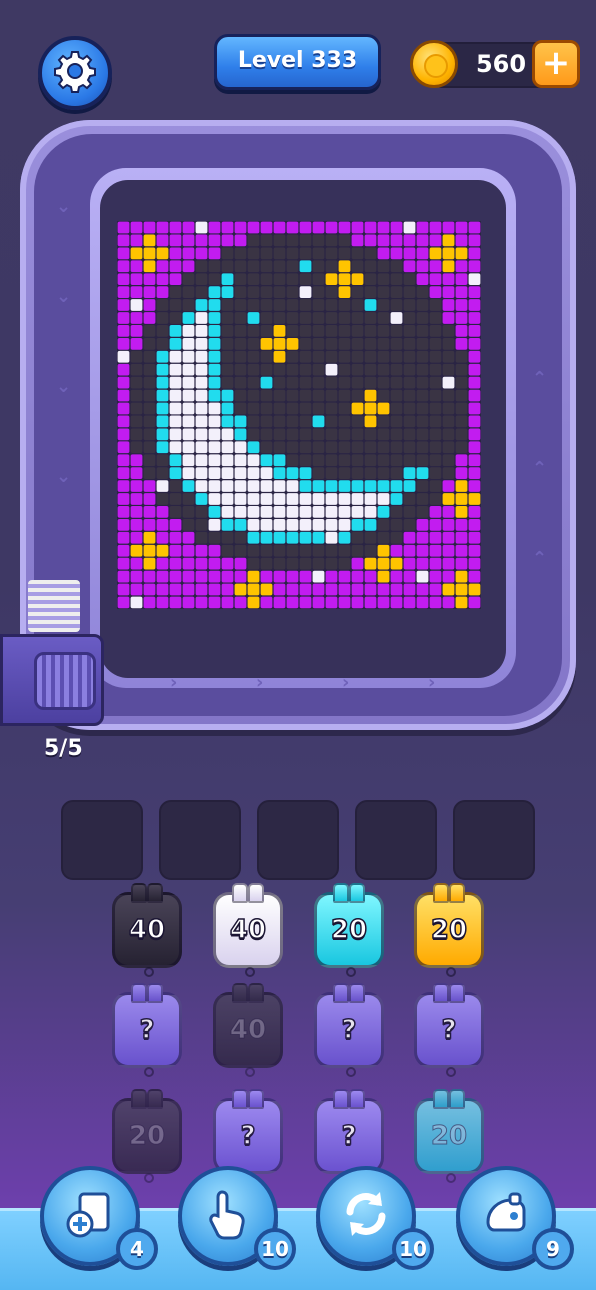  I want to click on shooter-piece-black: 40, so click(147, 930).